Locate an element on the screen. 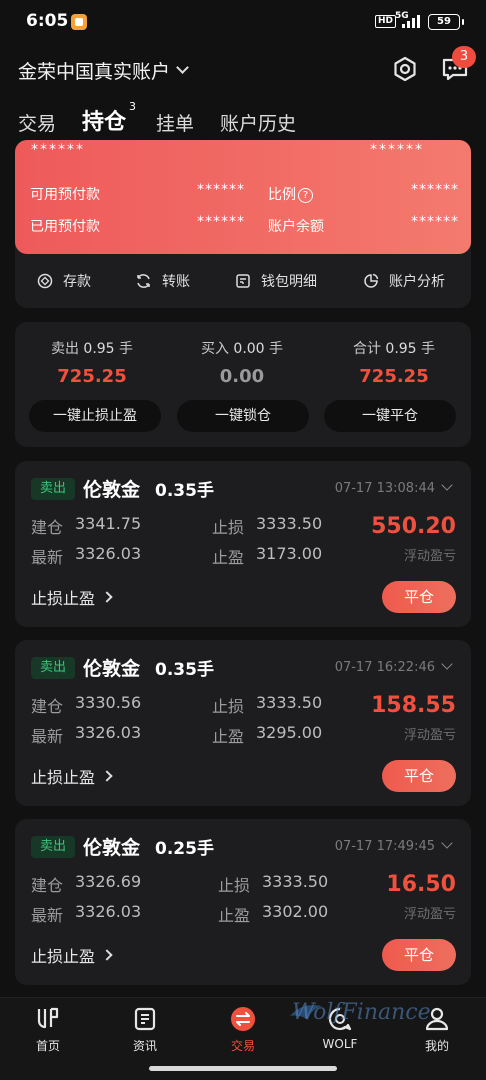  status-bar: 6:05 HD 5G 59 is located at coordinates (243, 22).